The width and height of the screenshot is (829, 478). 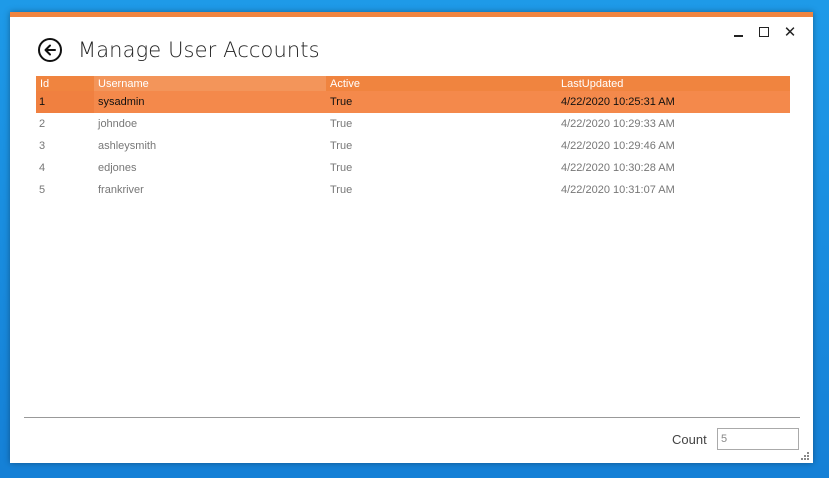 I want to click on table-row: 4 edjones True 4/22/2020 10:30:28 AM, so click(x=413, y=168).